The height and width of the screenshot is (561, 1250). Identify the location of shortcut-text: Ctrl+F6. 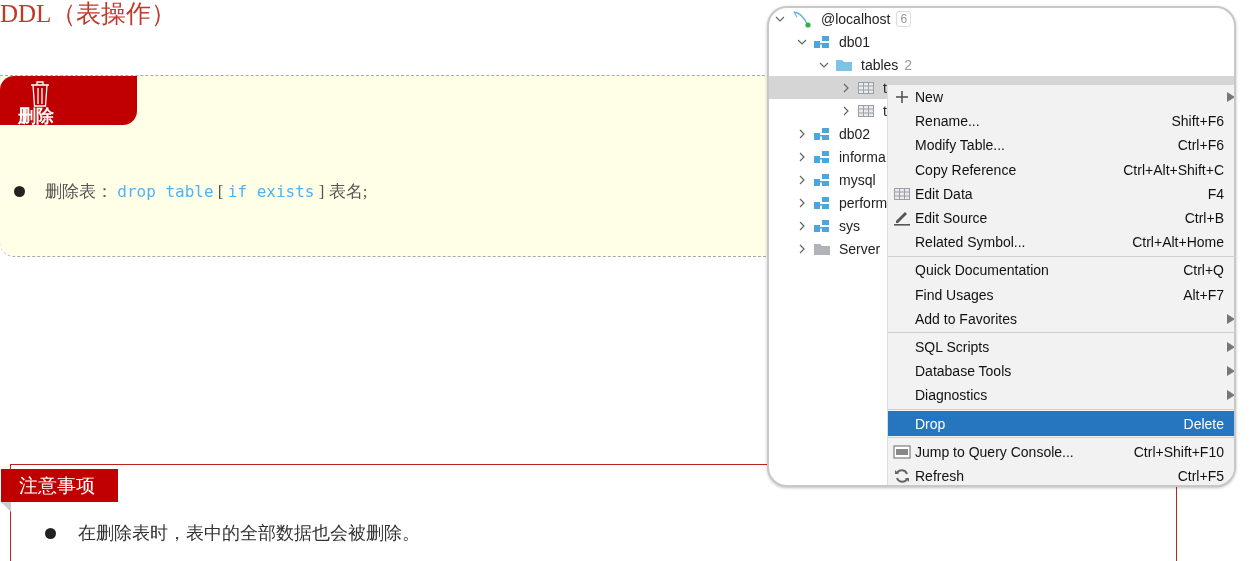
(1200, 145).